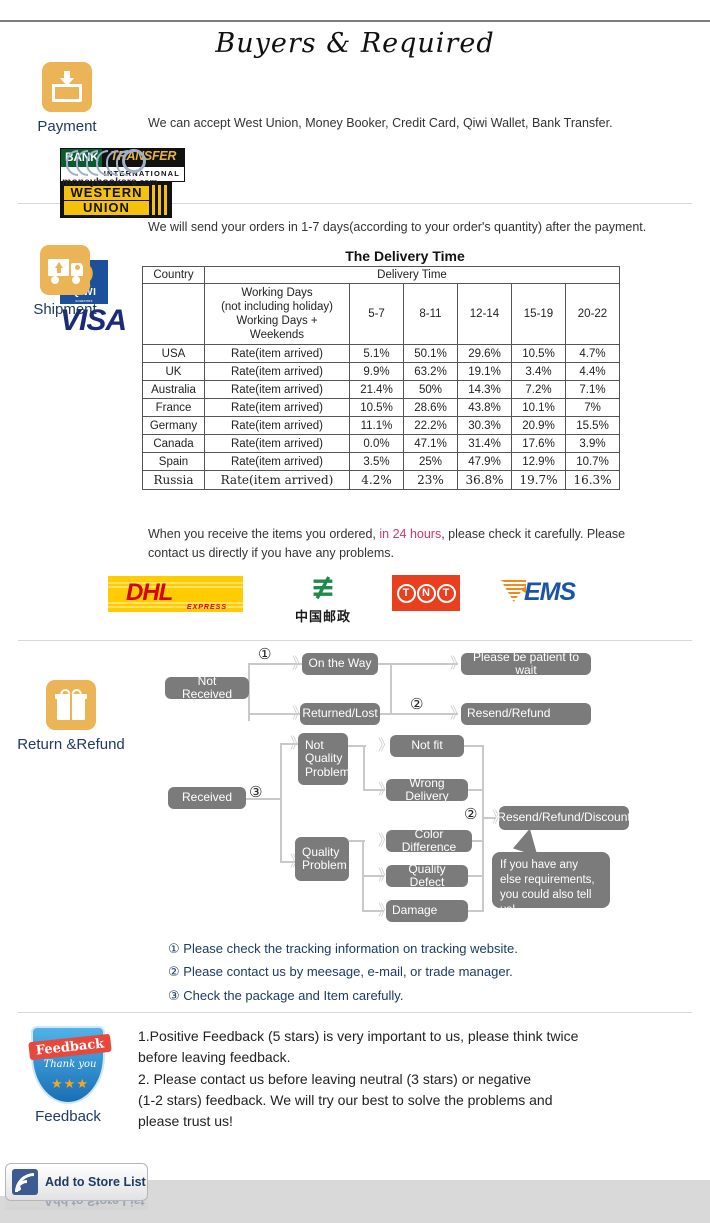 This screenshot has width=710, height=1223. What do you see at coordinates (65, 309) in the screenshot?
I see `section-label-shipment: Shipment` at bounding box center [65, 309].